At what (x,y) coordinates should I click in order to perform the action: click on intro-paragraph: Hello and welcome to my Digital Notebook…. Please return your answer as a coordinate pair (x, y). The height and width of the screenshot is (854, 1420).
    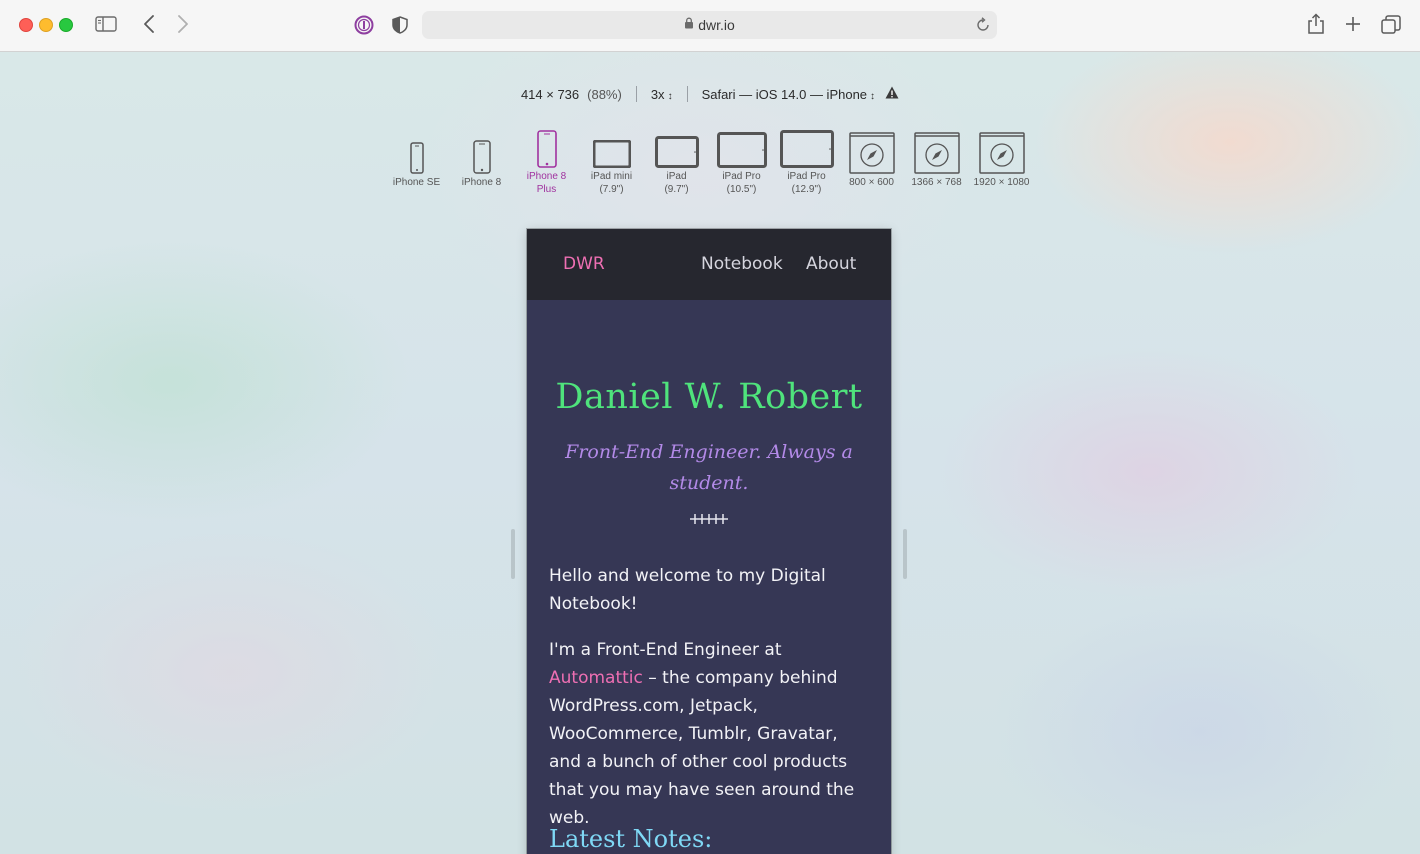
    Looking at the image, I should click on (687, 590).